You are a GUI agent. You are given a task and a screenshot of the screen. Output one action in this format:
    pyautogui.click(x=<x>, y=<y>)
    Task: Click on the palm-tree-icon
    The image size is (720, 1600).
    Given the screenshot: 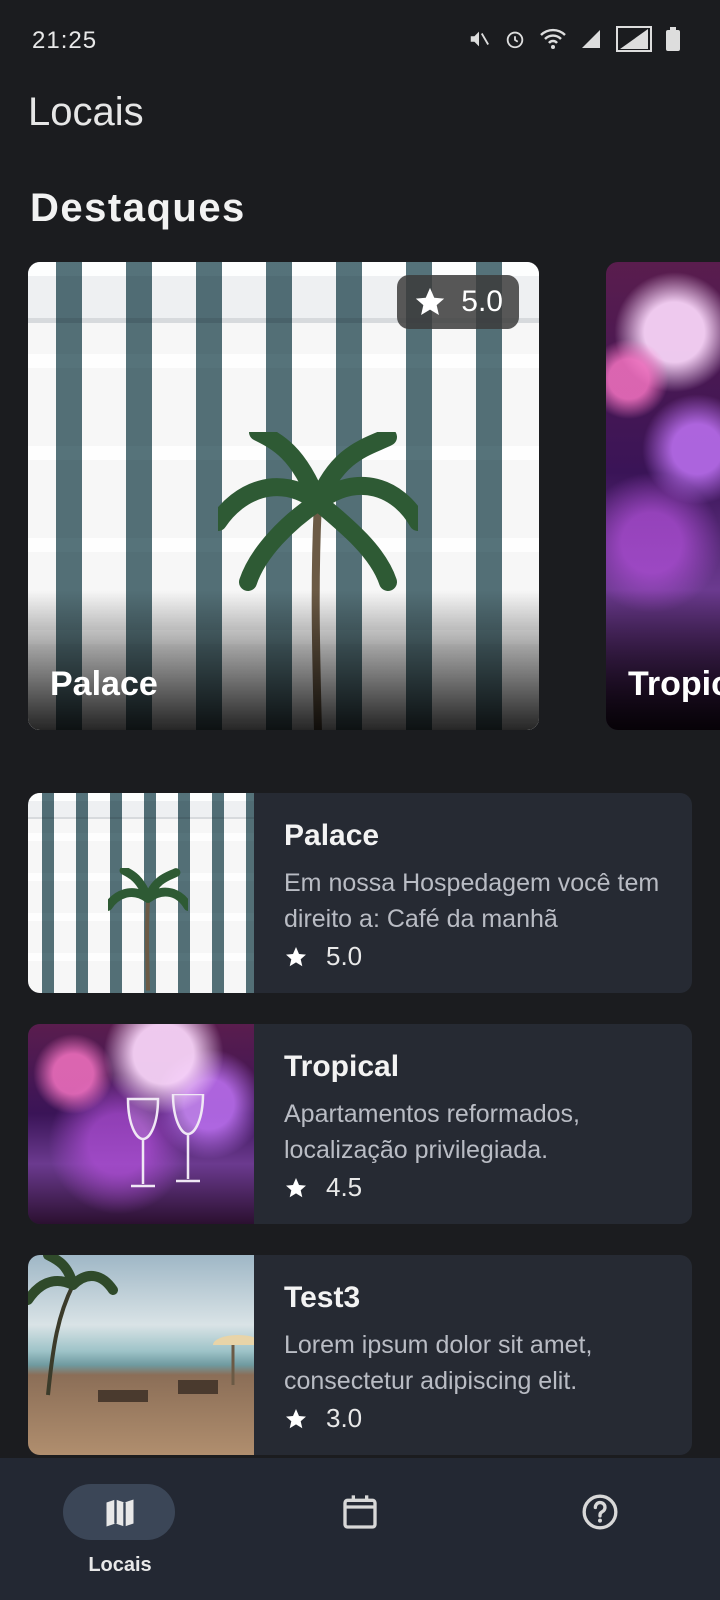 What is the action you would take?
    pyautogui.click(x=148, y=929)
    